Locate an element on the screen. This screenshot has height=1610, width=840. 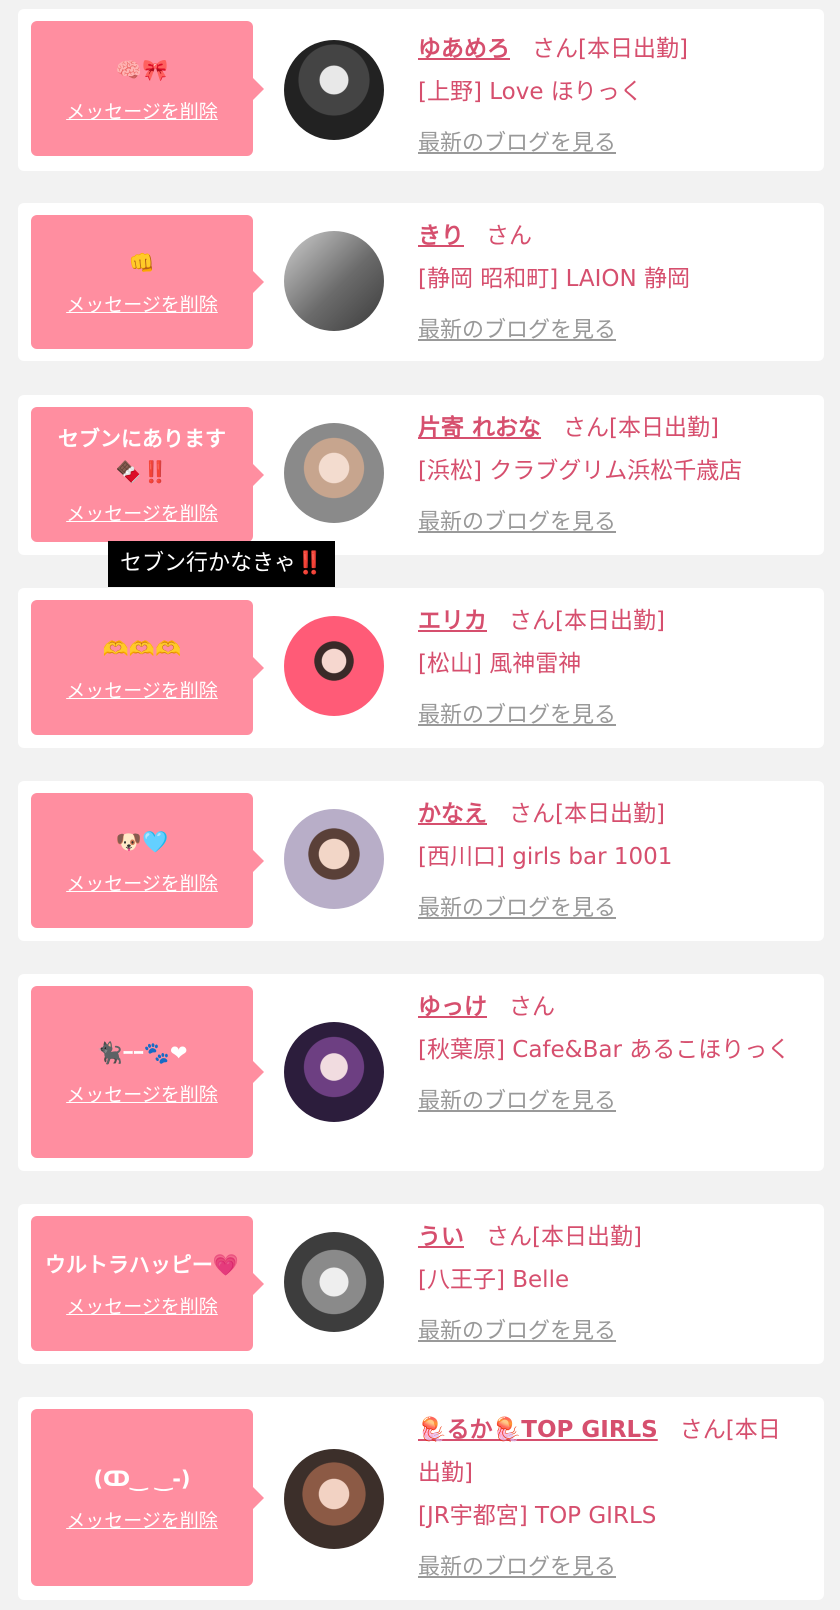
cast-name-link: 片寄 れおな is located at coordinates (479, 428).